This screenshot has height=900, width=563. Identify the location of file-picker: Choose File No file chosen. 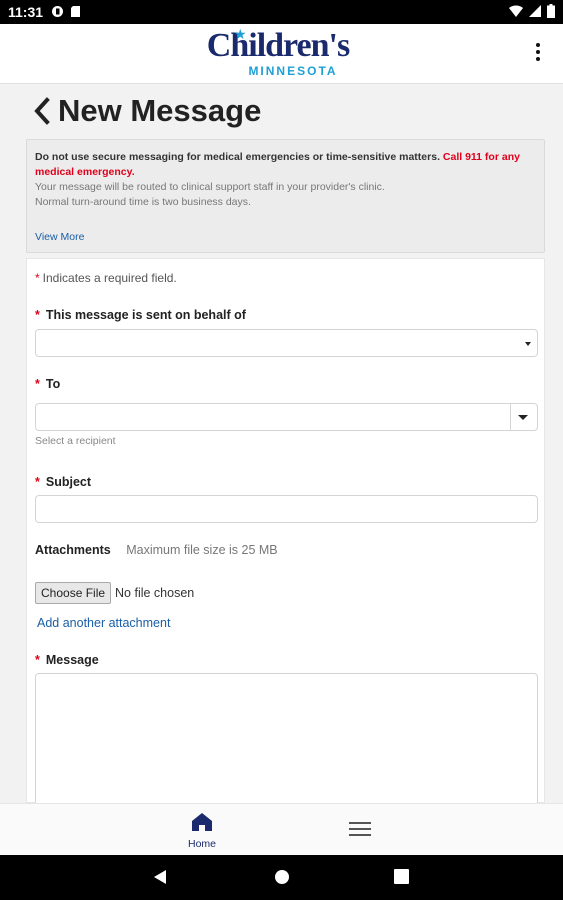
(114, 593).